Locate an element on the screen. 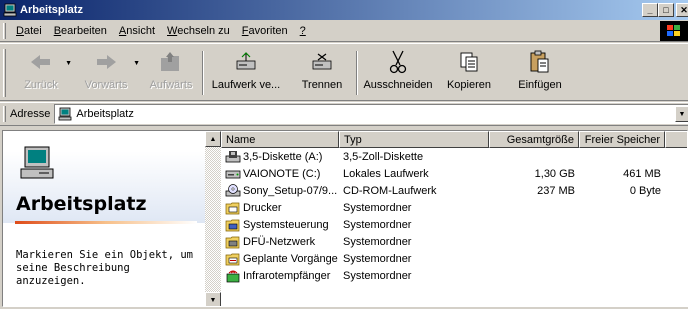  title-bar: Arbeitsplatz _ □ ✕ is located at coordinates (344, 10).